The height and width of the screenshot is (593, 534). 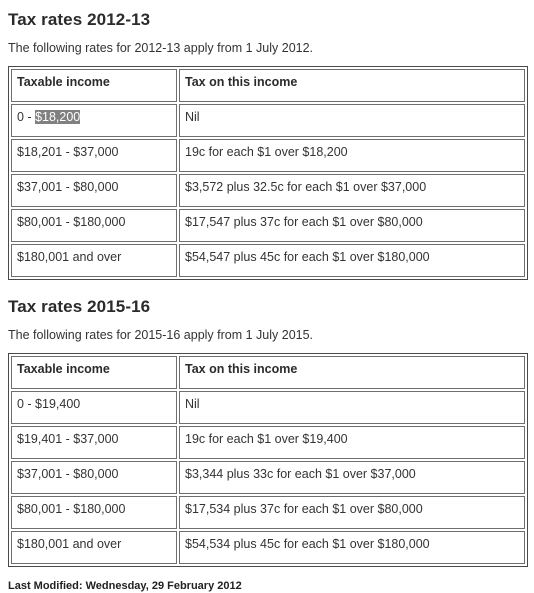 I want to click on page-title-2012-13: Tax rates 2012-13, so click(x=79, y=19).